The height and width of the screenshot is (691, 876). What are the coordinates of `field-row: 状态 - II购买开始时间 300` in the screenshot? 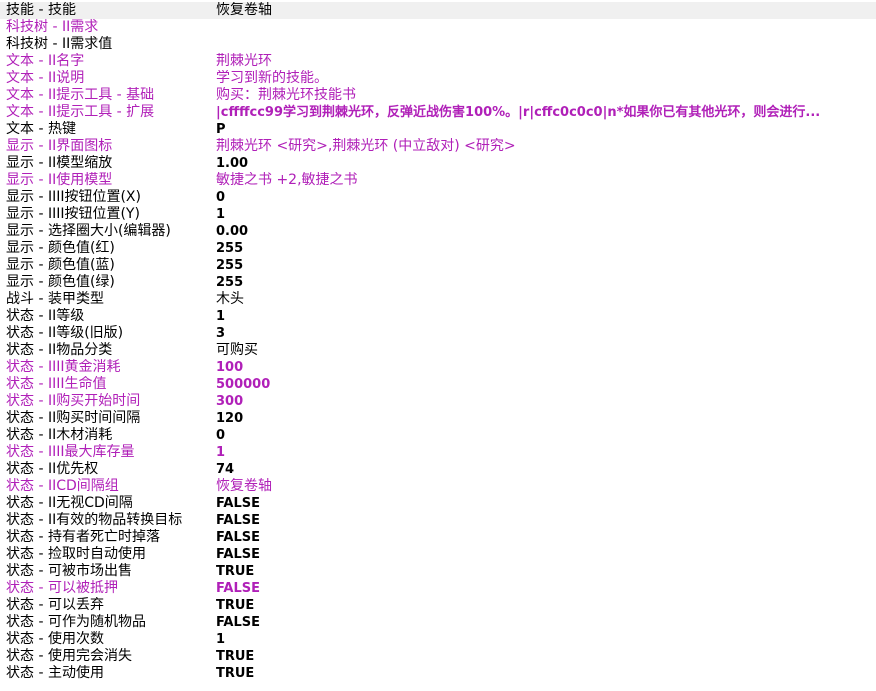 It's located at (438, 401).